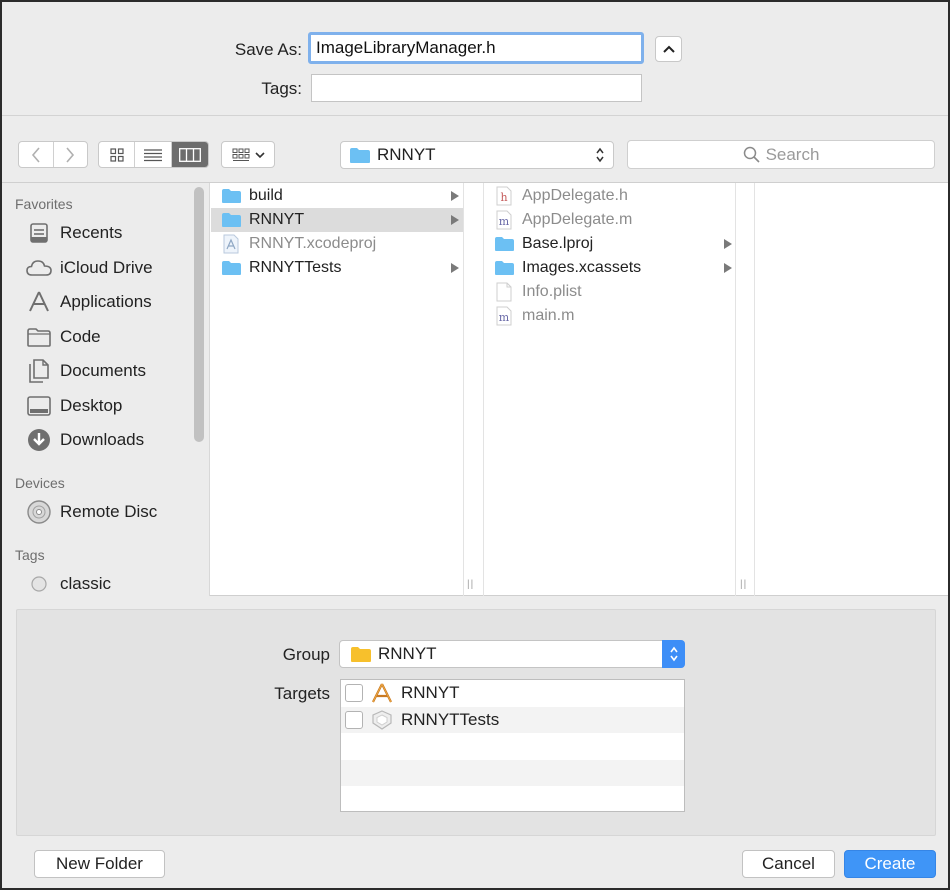 The width and height of the screenshot is (950, 890). What do you see at coordinates (39, 440) in the screenshot?
I see `downloads-icon` at bounding box center [39, 440].